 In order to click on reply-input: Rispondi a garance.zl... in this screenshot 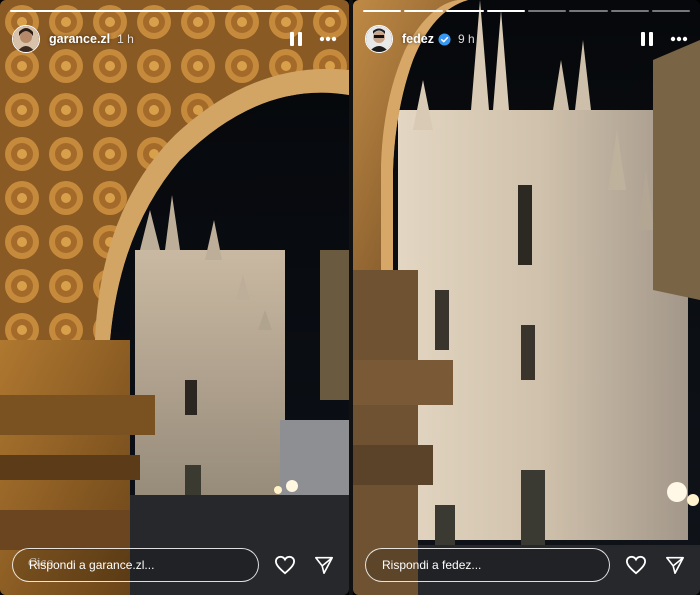, I will do `click(135, 565)`.